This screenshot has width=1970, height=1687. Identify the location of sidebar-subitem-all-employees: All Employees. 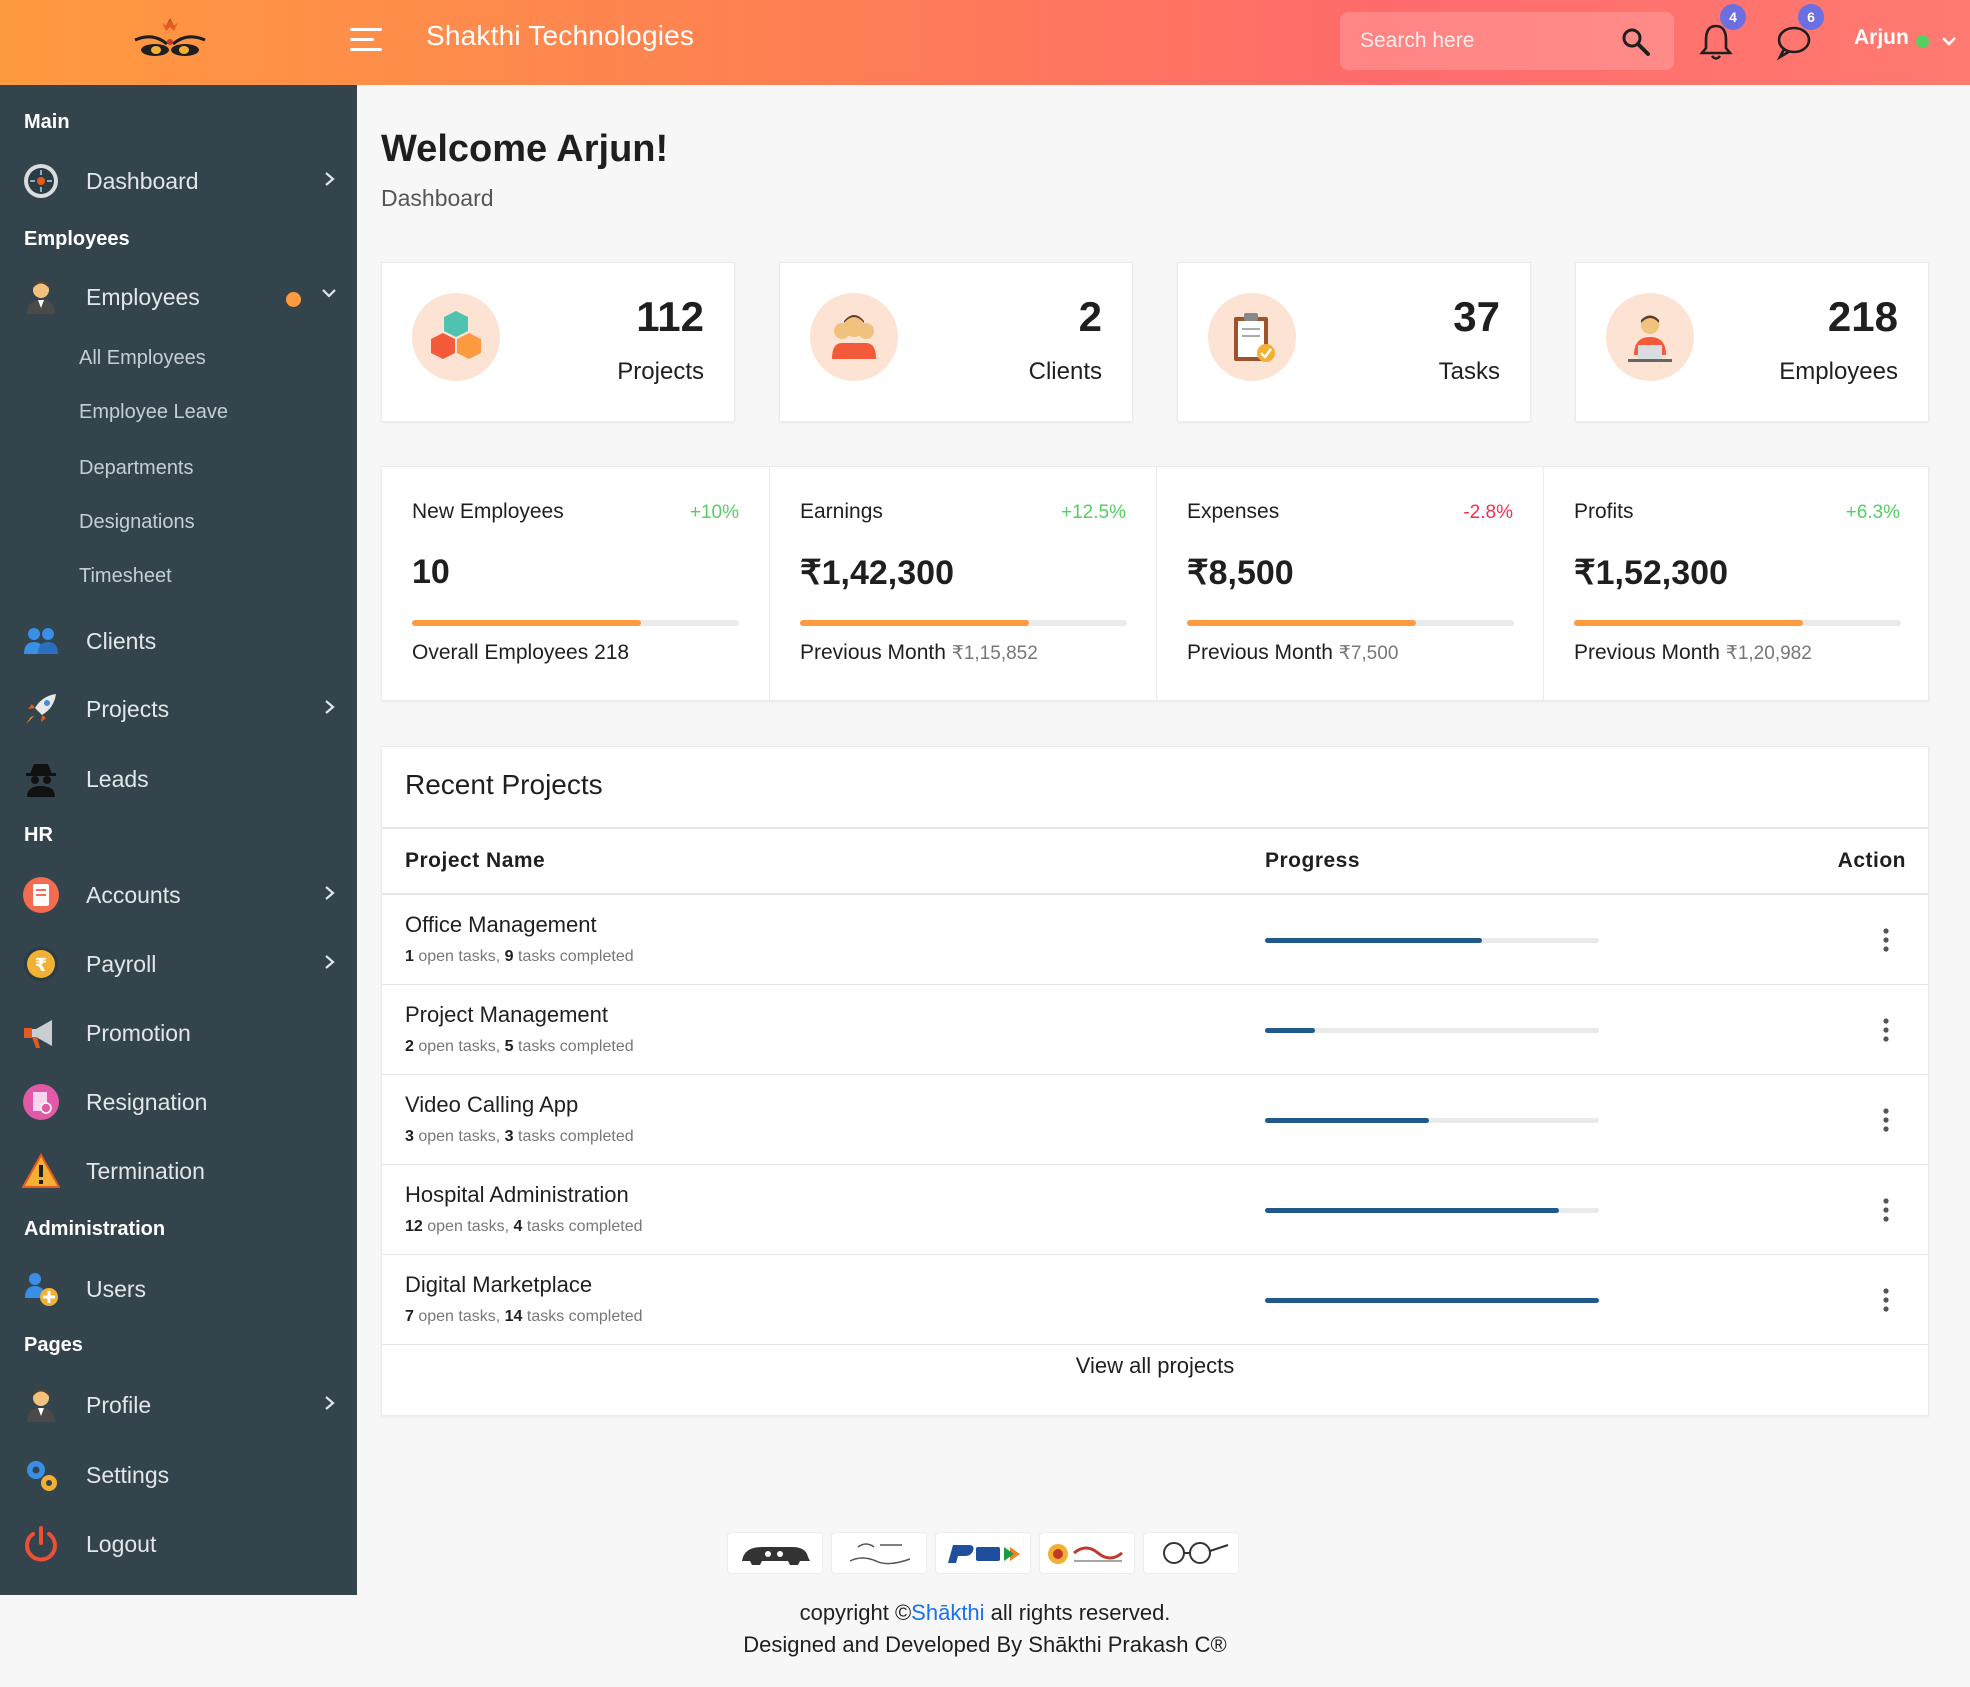
(142, 358).